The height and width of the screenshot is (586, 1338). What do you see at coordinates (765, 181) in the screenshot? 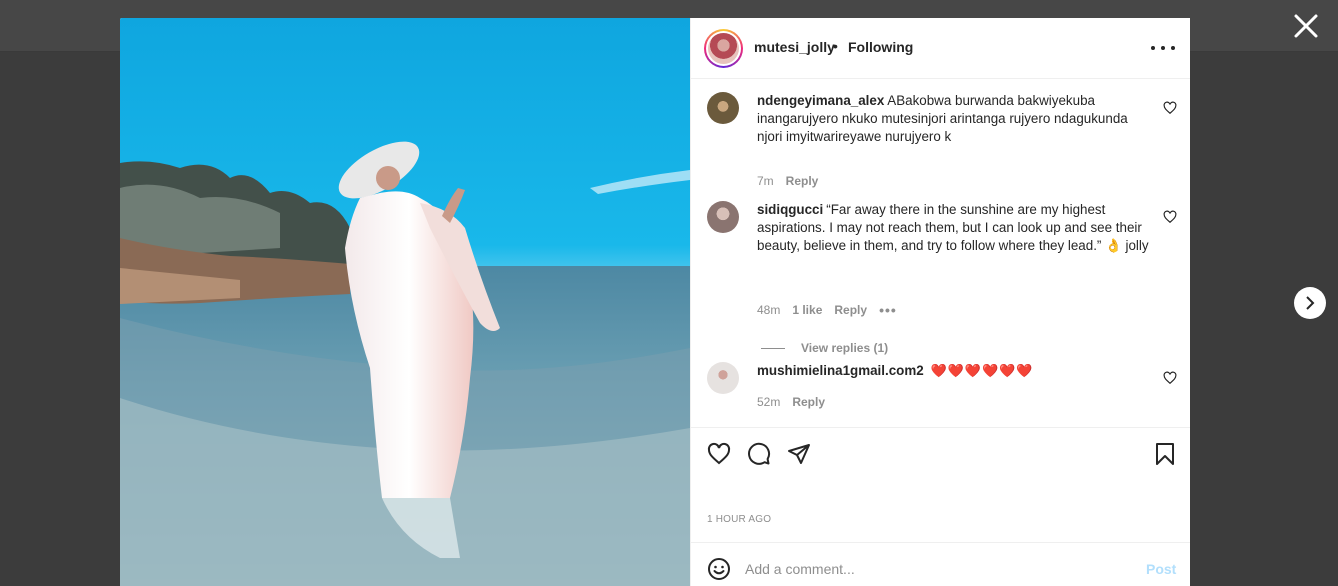
I see `comment-time: 7m` at bounding box center [765, 181].